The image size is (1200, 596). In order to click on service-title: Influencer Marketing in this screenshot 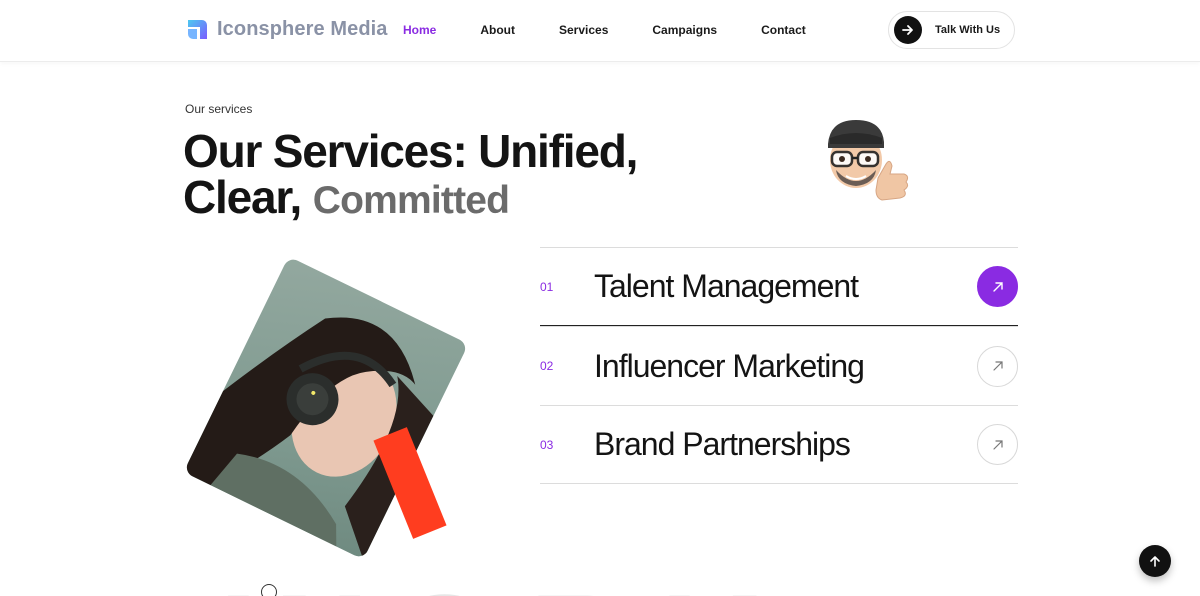, I will do `click(729, 365)`.